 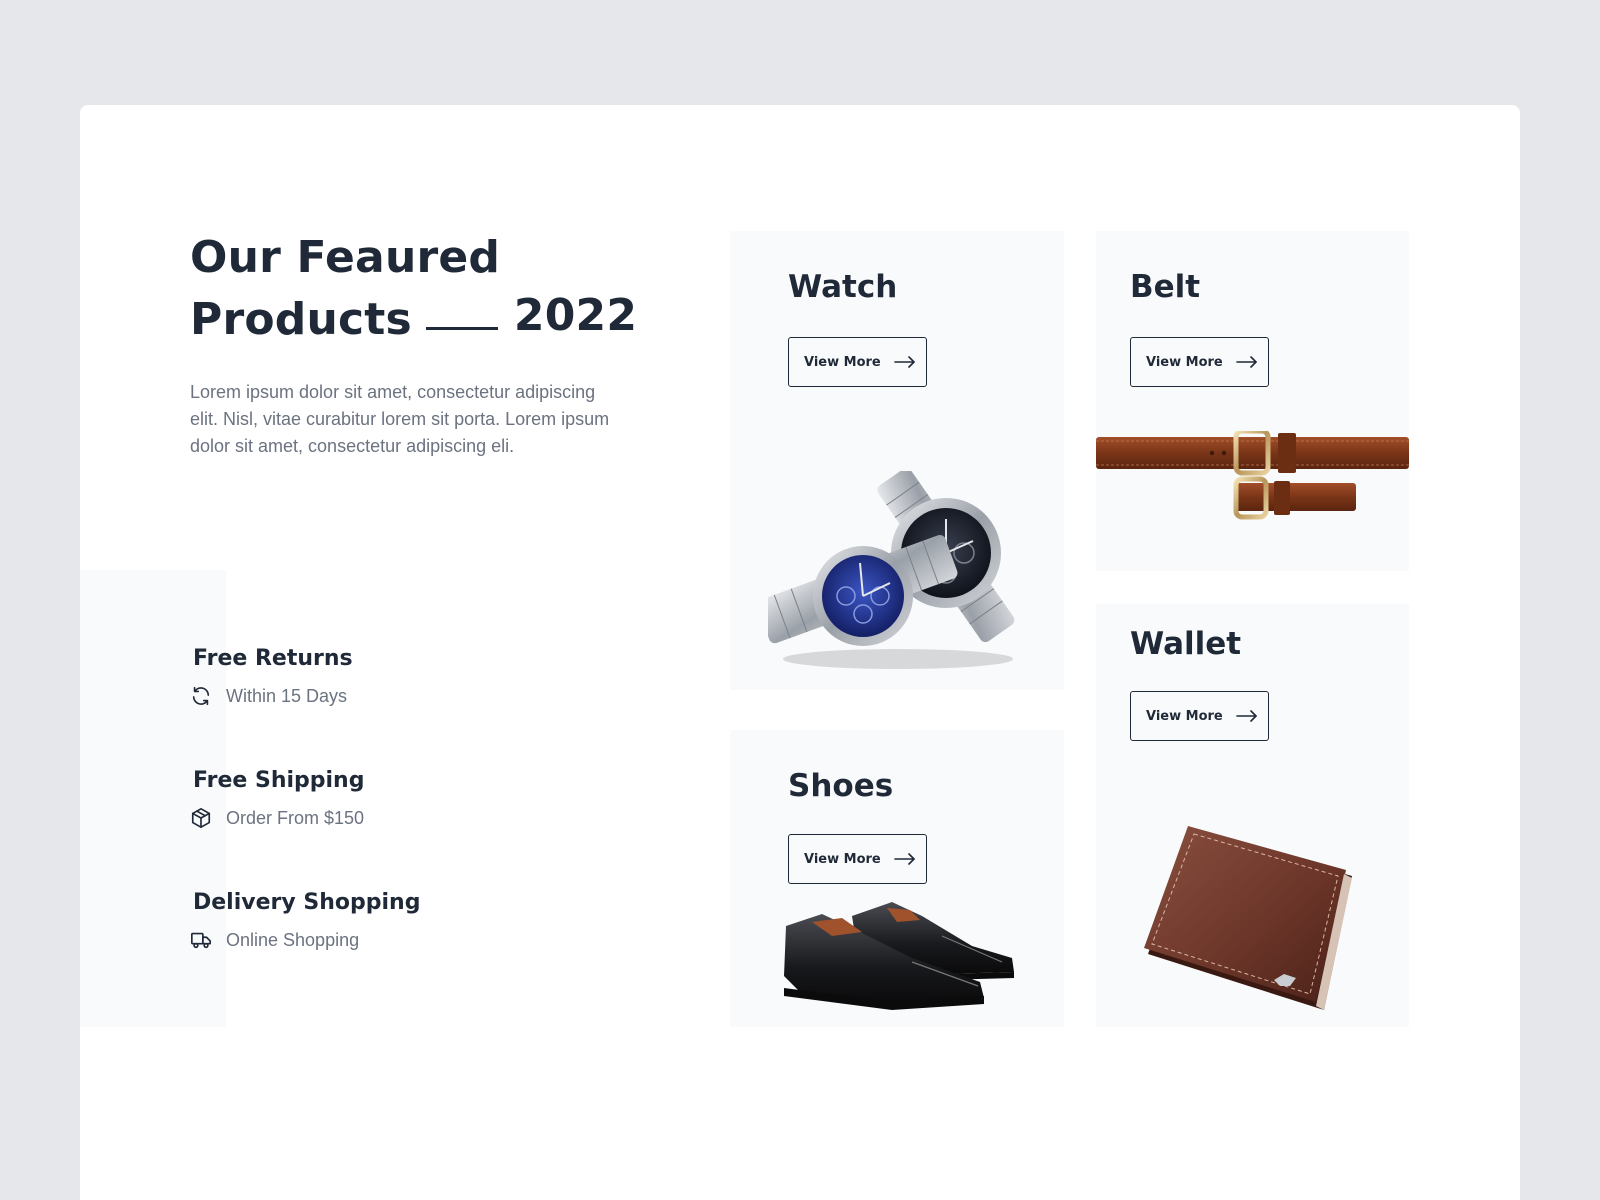 What do you see at coordinates (201, 696) in the screenshot?
I see `refresh-icon` at bounding box center [201, 696].